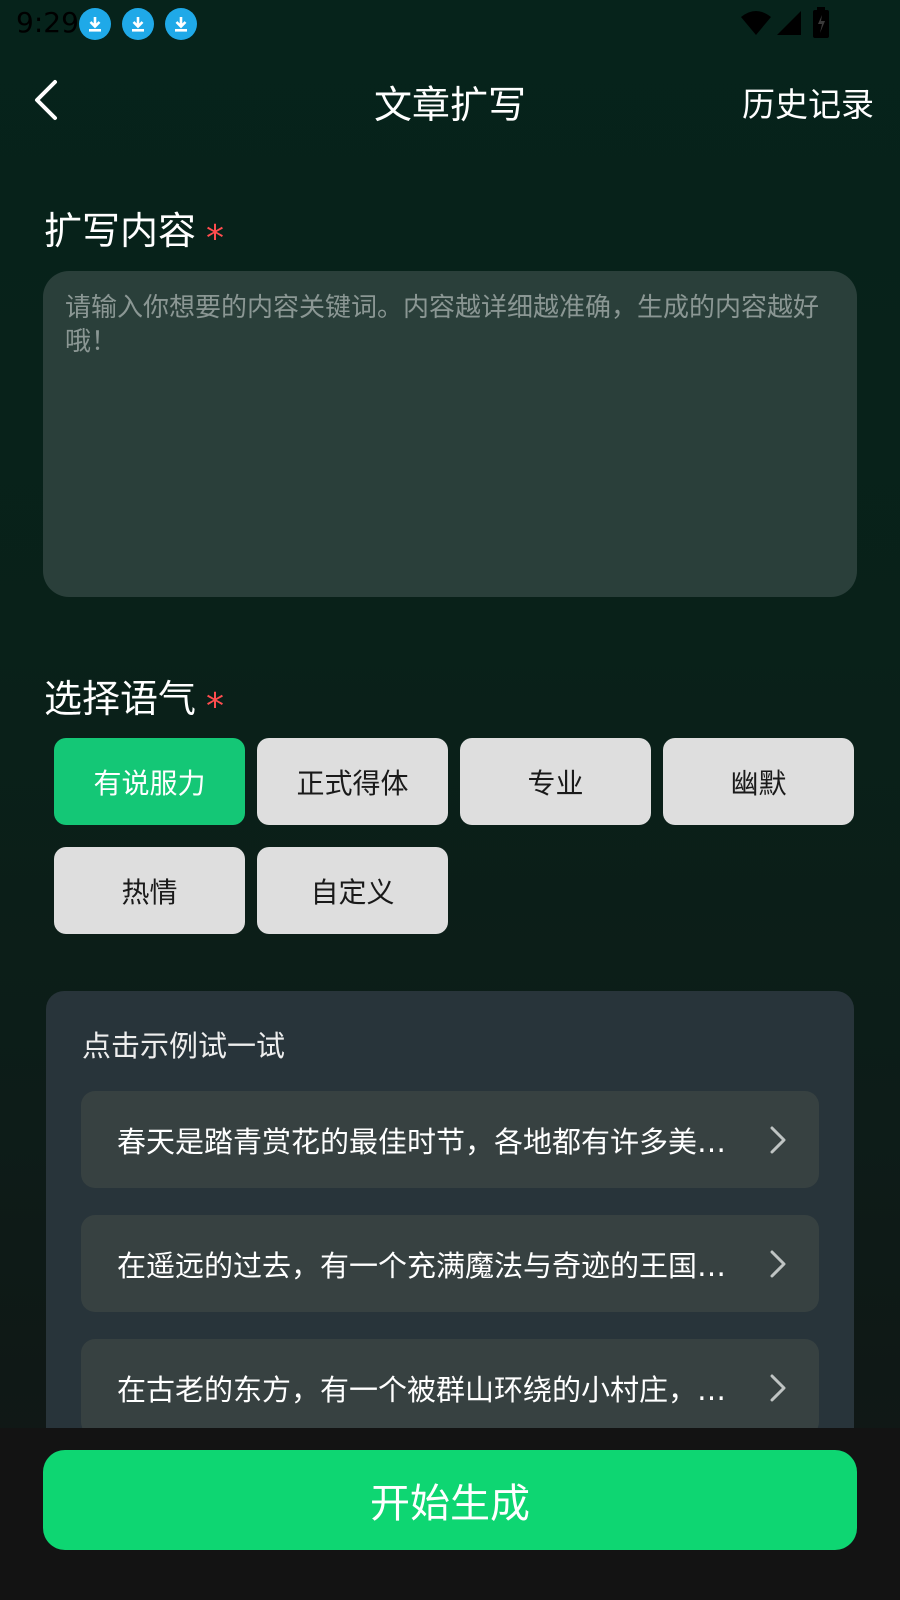  What do you see at coordinates (120, 699) in the screenshot?
I see `tone-label-text: 选择语气` at bounding box center [120, 699].